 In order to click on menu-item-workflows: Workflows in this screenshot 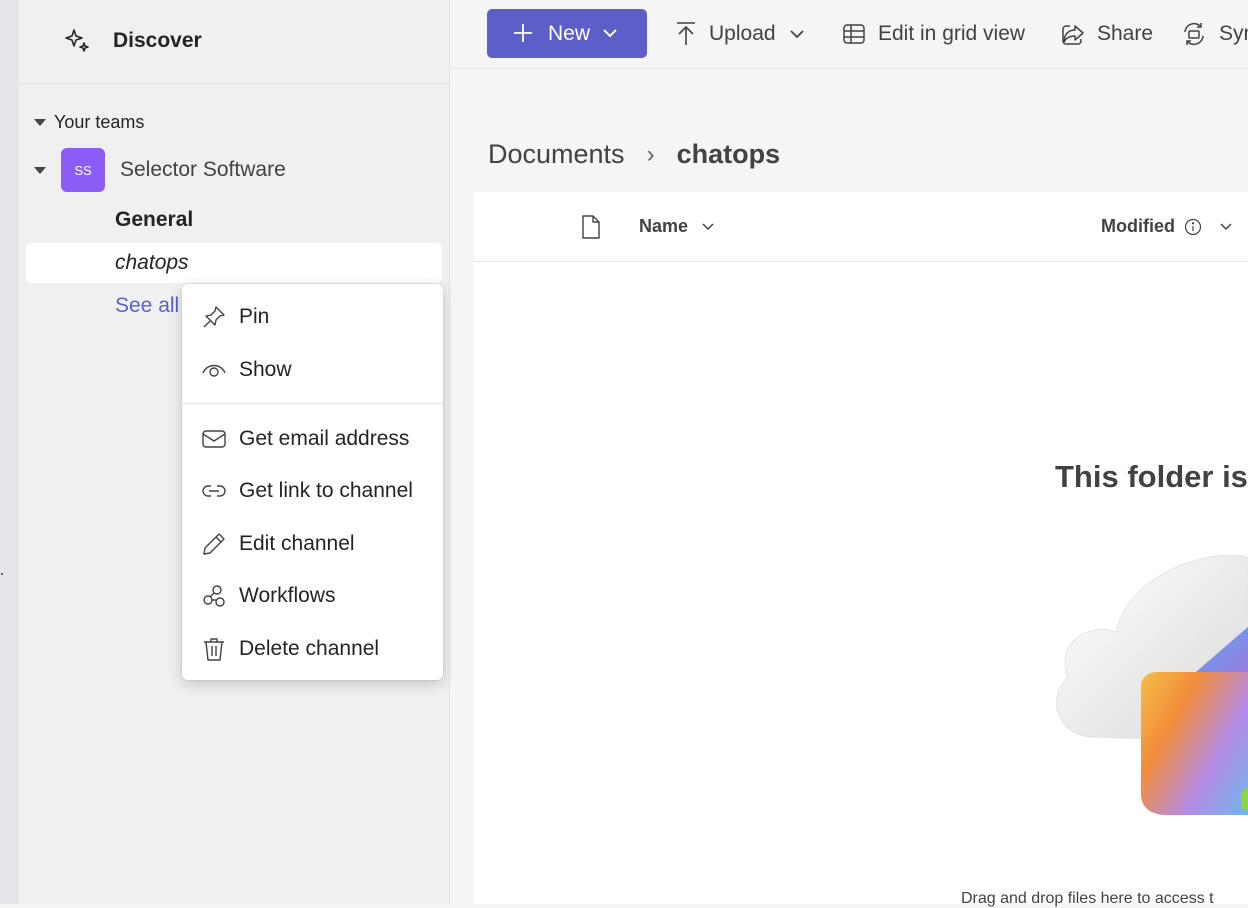, I will do `click(312, 595)`.